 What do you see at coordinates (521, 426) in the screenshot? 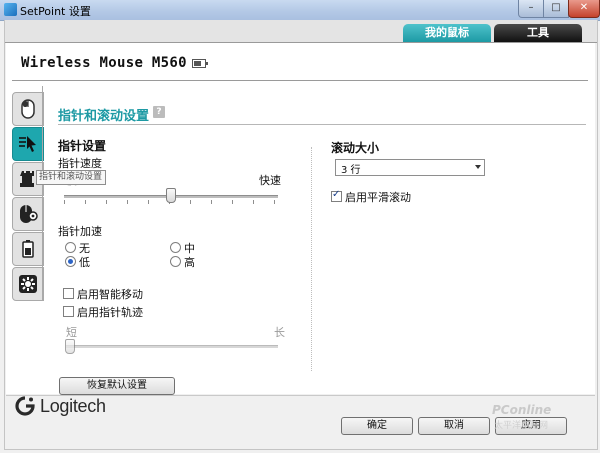
I see `watermark-subtext: 太平洋电脑网` at bounding box center [521, 426].